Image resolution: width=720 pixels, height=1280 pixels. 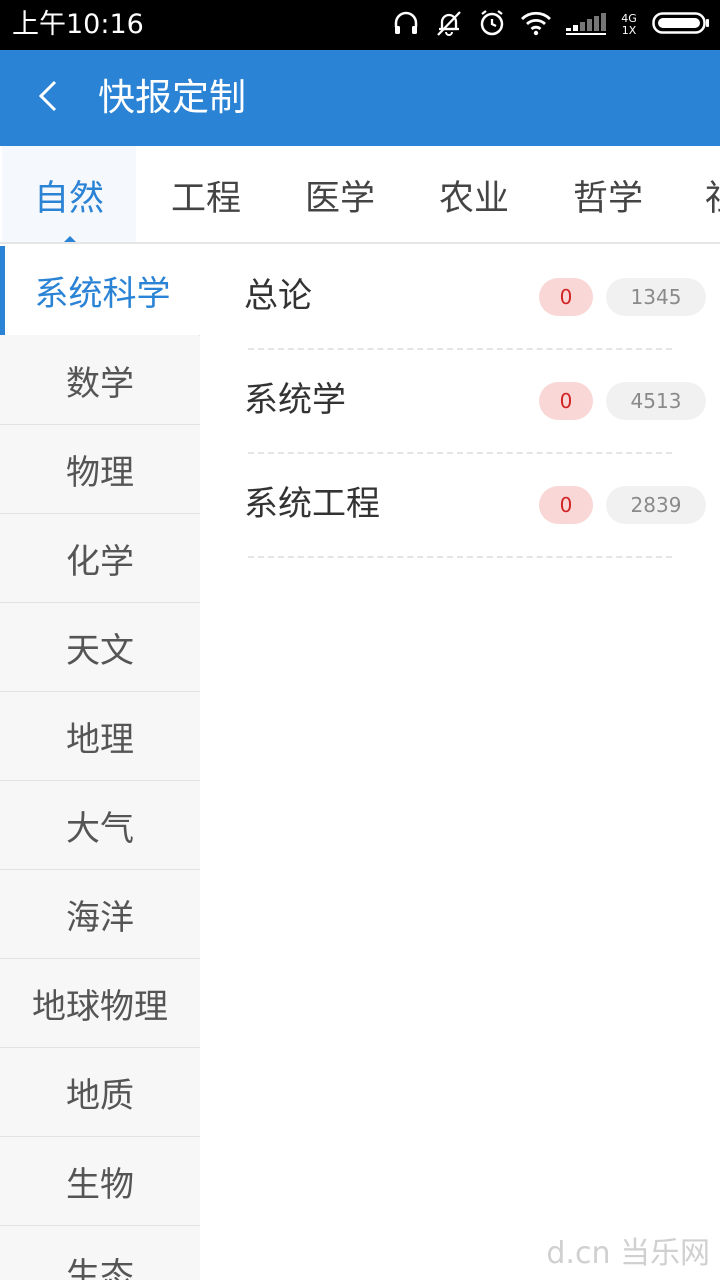 I want to click on active-tab-caret-icon, so click(x=70, y=239).